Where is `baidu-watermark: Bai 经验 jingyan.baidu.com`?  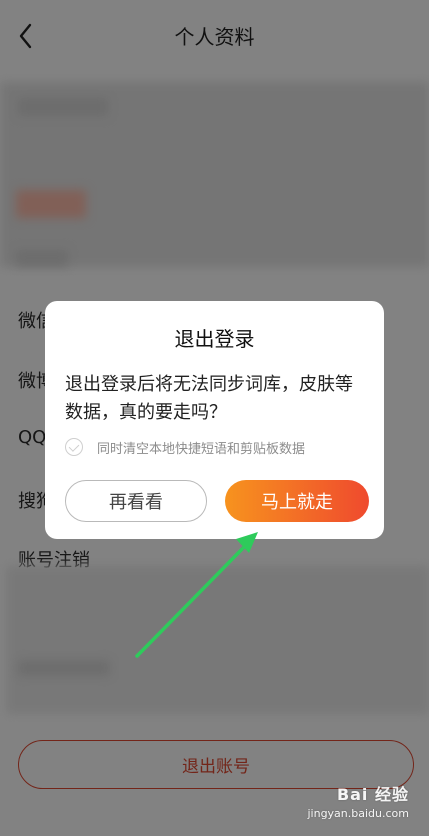
baidu-watermark: Bai 经验 jingyan.baidu.com is located at coordinates (358, 800).